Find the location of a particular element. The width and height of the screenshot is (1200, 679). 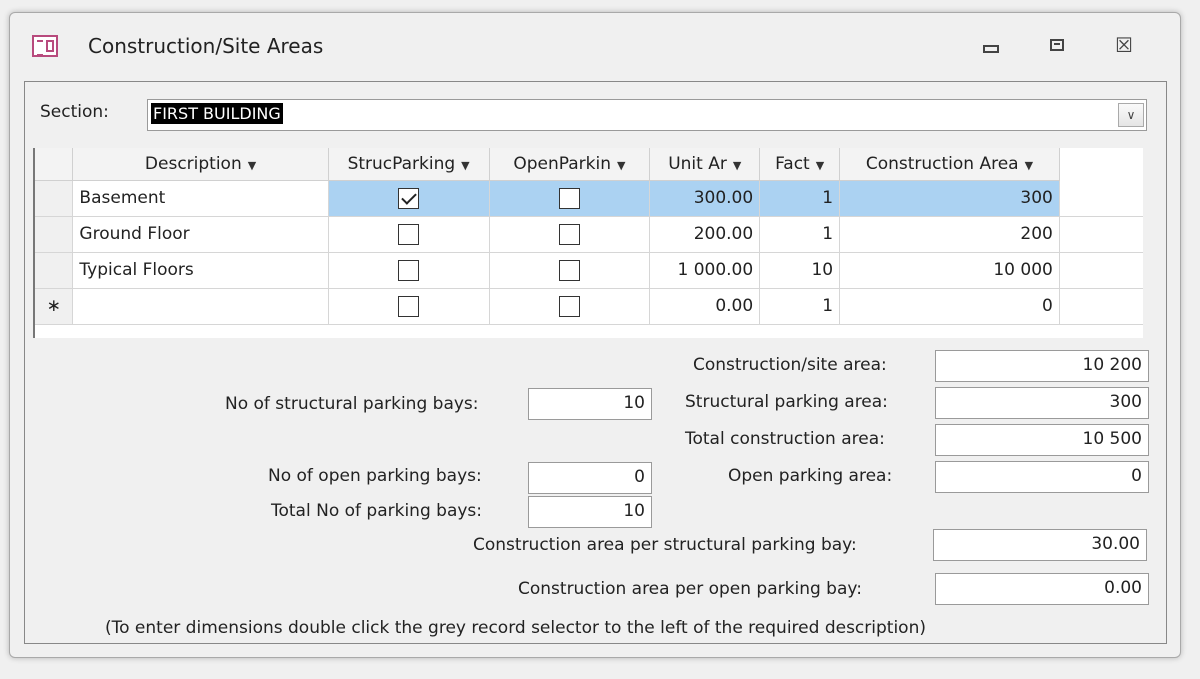

table-row: Ground Floor 200.00 1 200 is located at coordinates (589, 234).